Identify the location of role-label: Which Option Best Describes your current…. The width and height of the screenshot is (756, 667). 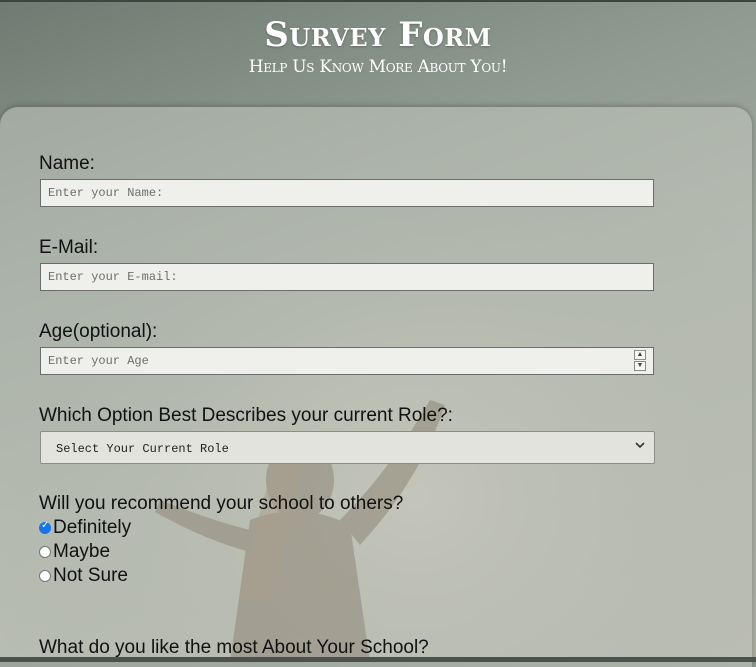
(246, 415).